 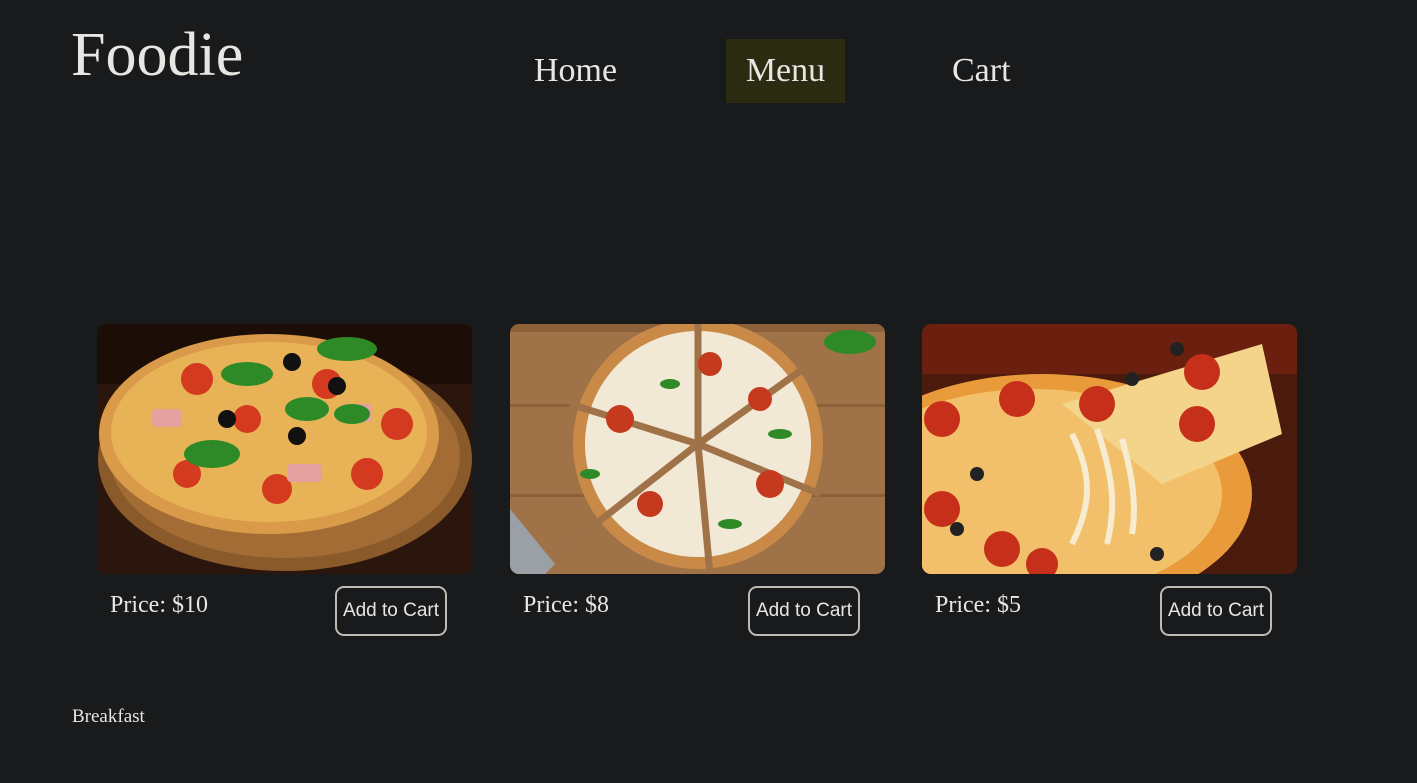 What do you see at coordinates (157, 55) in the screenshot?
I see `logo: Foodie` at bounding box center [157, 55].